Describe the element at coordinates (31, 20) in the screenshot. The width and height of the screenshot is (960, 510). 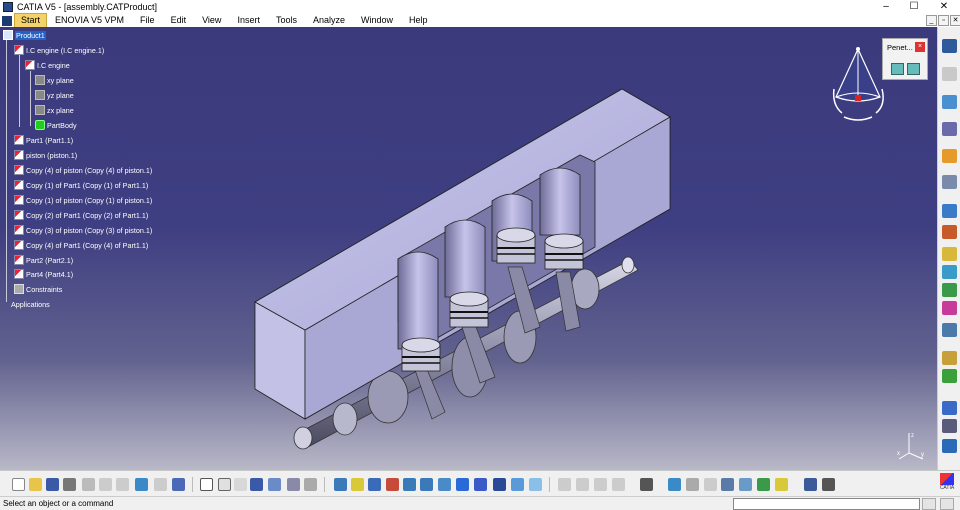
I see `menu-start: Start` at that location.